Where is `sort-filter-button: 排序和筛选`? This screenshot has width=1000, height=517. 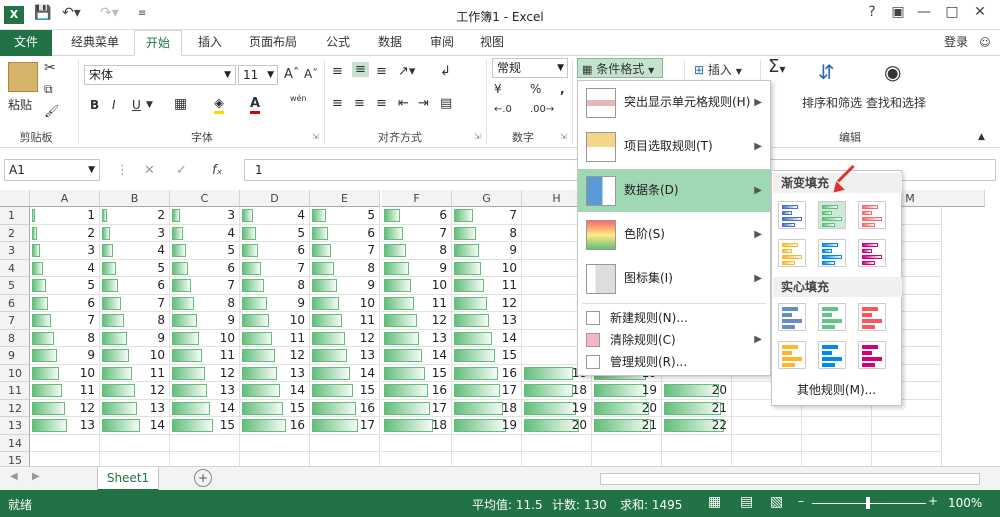
sort-filter-button: 排序和筛选 is located at coordinates (832, 102).